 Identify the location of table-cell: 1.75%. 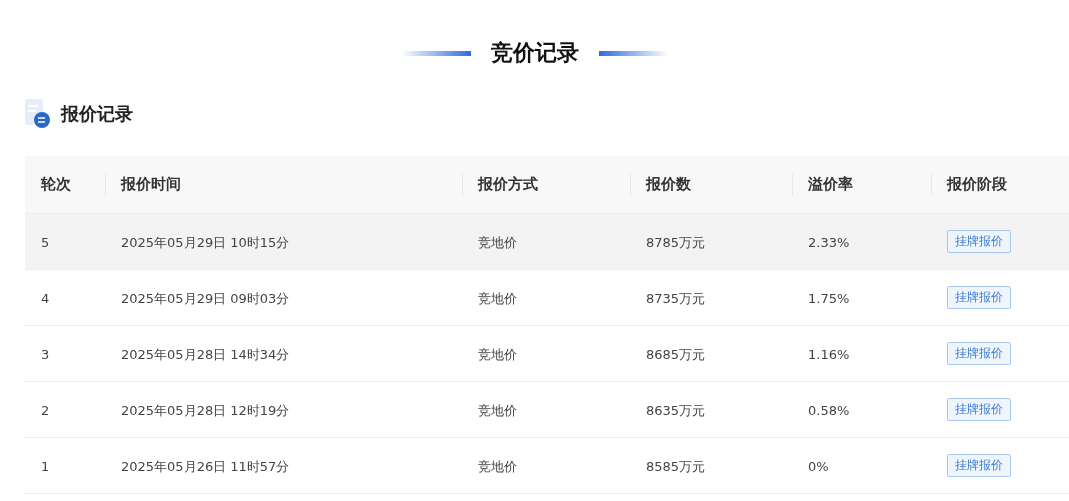
(829, 298).